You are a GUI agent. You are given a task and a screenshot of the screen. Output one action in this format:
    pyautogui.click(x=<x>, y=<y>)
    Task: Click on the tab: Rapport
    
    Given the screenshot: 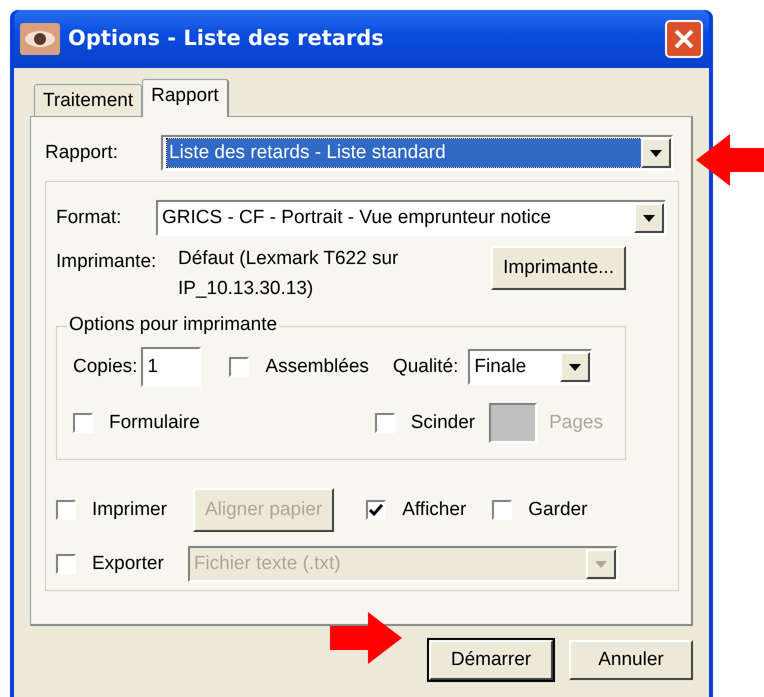 What is the action you would take?
    pyautogui.click(x=185, y=98)
    